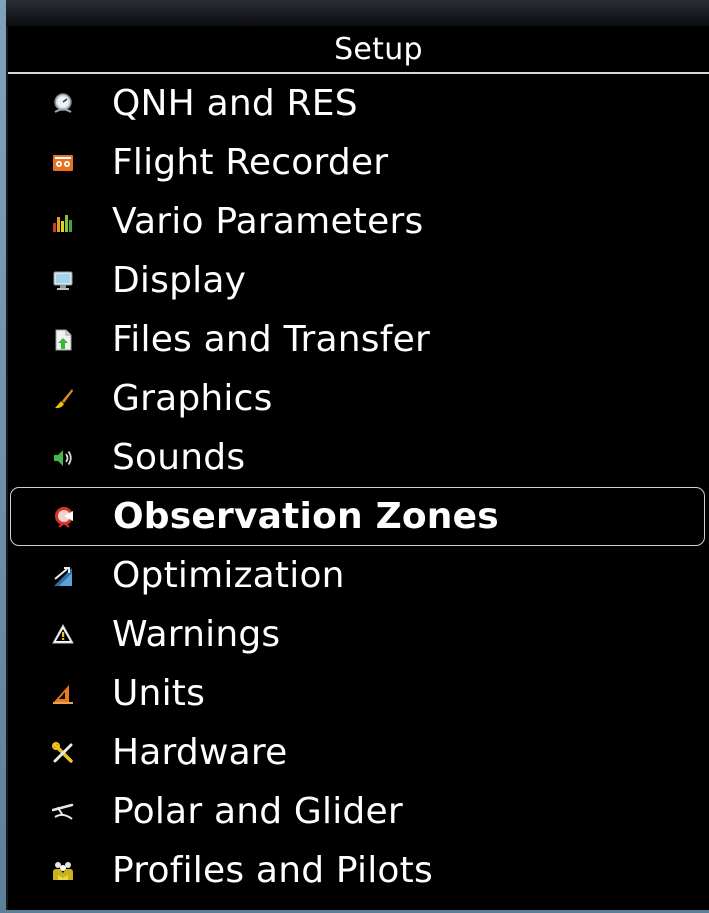 This screenshot has width=709, height=913. I want to click on menu-item-observation-zones: Observation Zones, so click(357, 516).